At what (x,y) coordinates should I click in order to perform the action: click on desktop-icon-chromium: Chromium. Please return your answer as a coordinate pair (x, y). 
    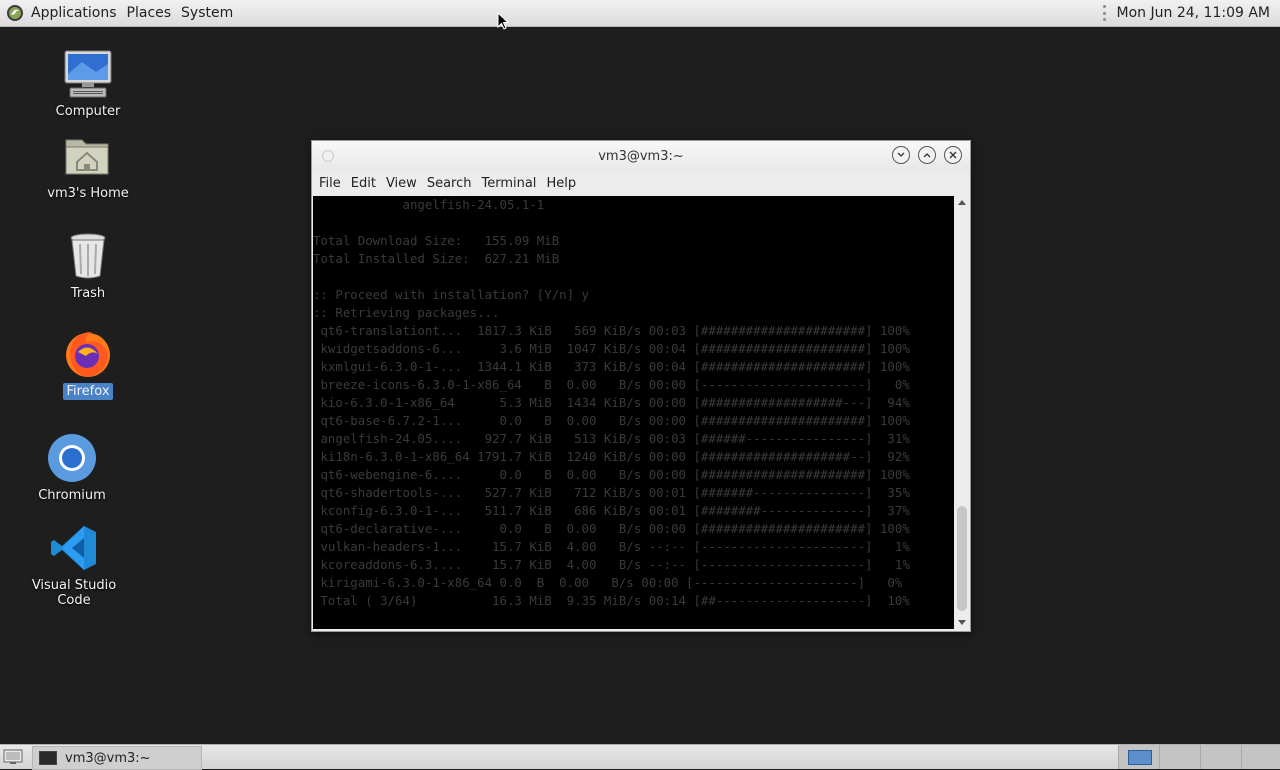
    Looking at the image, I should click on (72, 468).